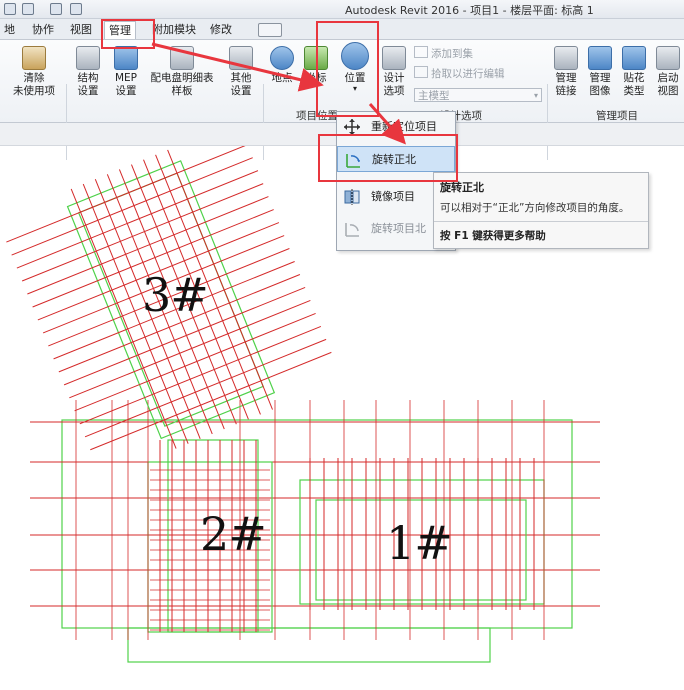  What do you see at coordinates (387, 124) in the screenshot?
I see `arrow-position-to-rotate` at bounding box center [387, 124].